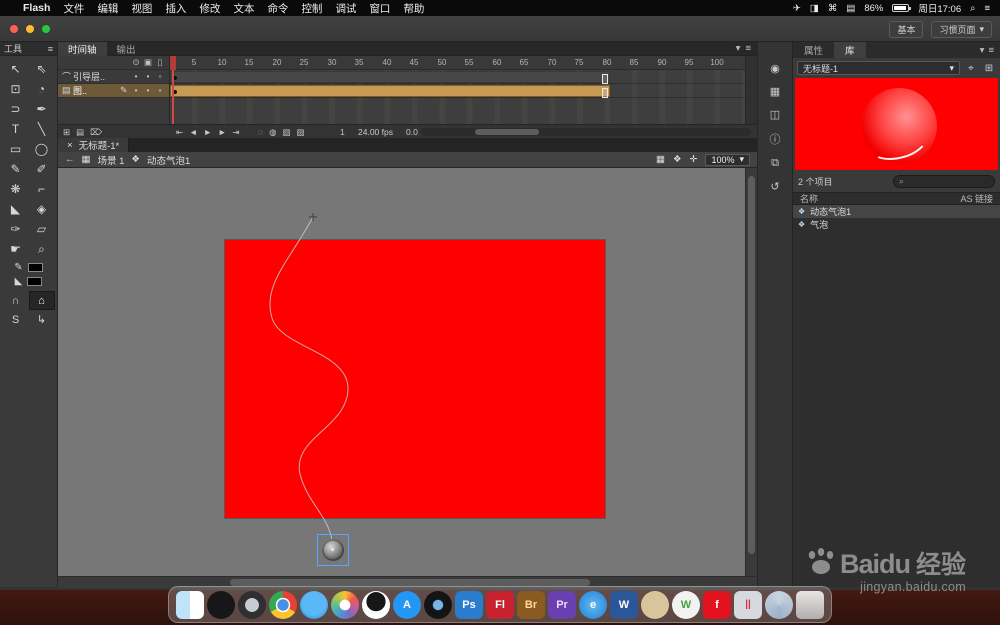 This screenshot has height=625, width=1000. Describe the element at coordinates (775, 68) in the screenshot. I see `color-panel-icon: ◉` at that location.